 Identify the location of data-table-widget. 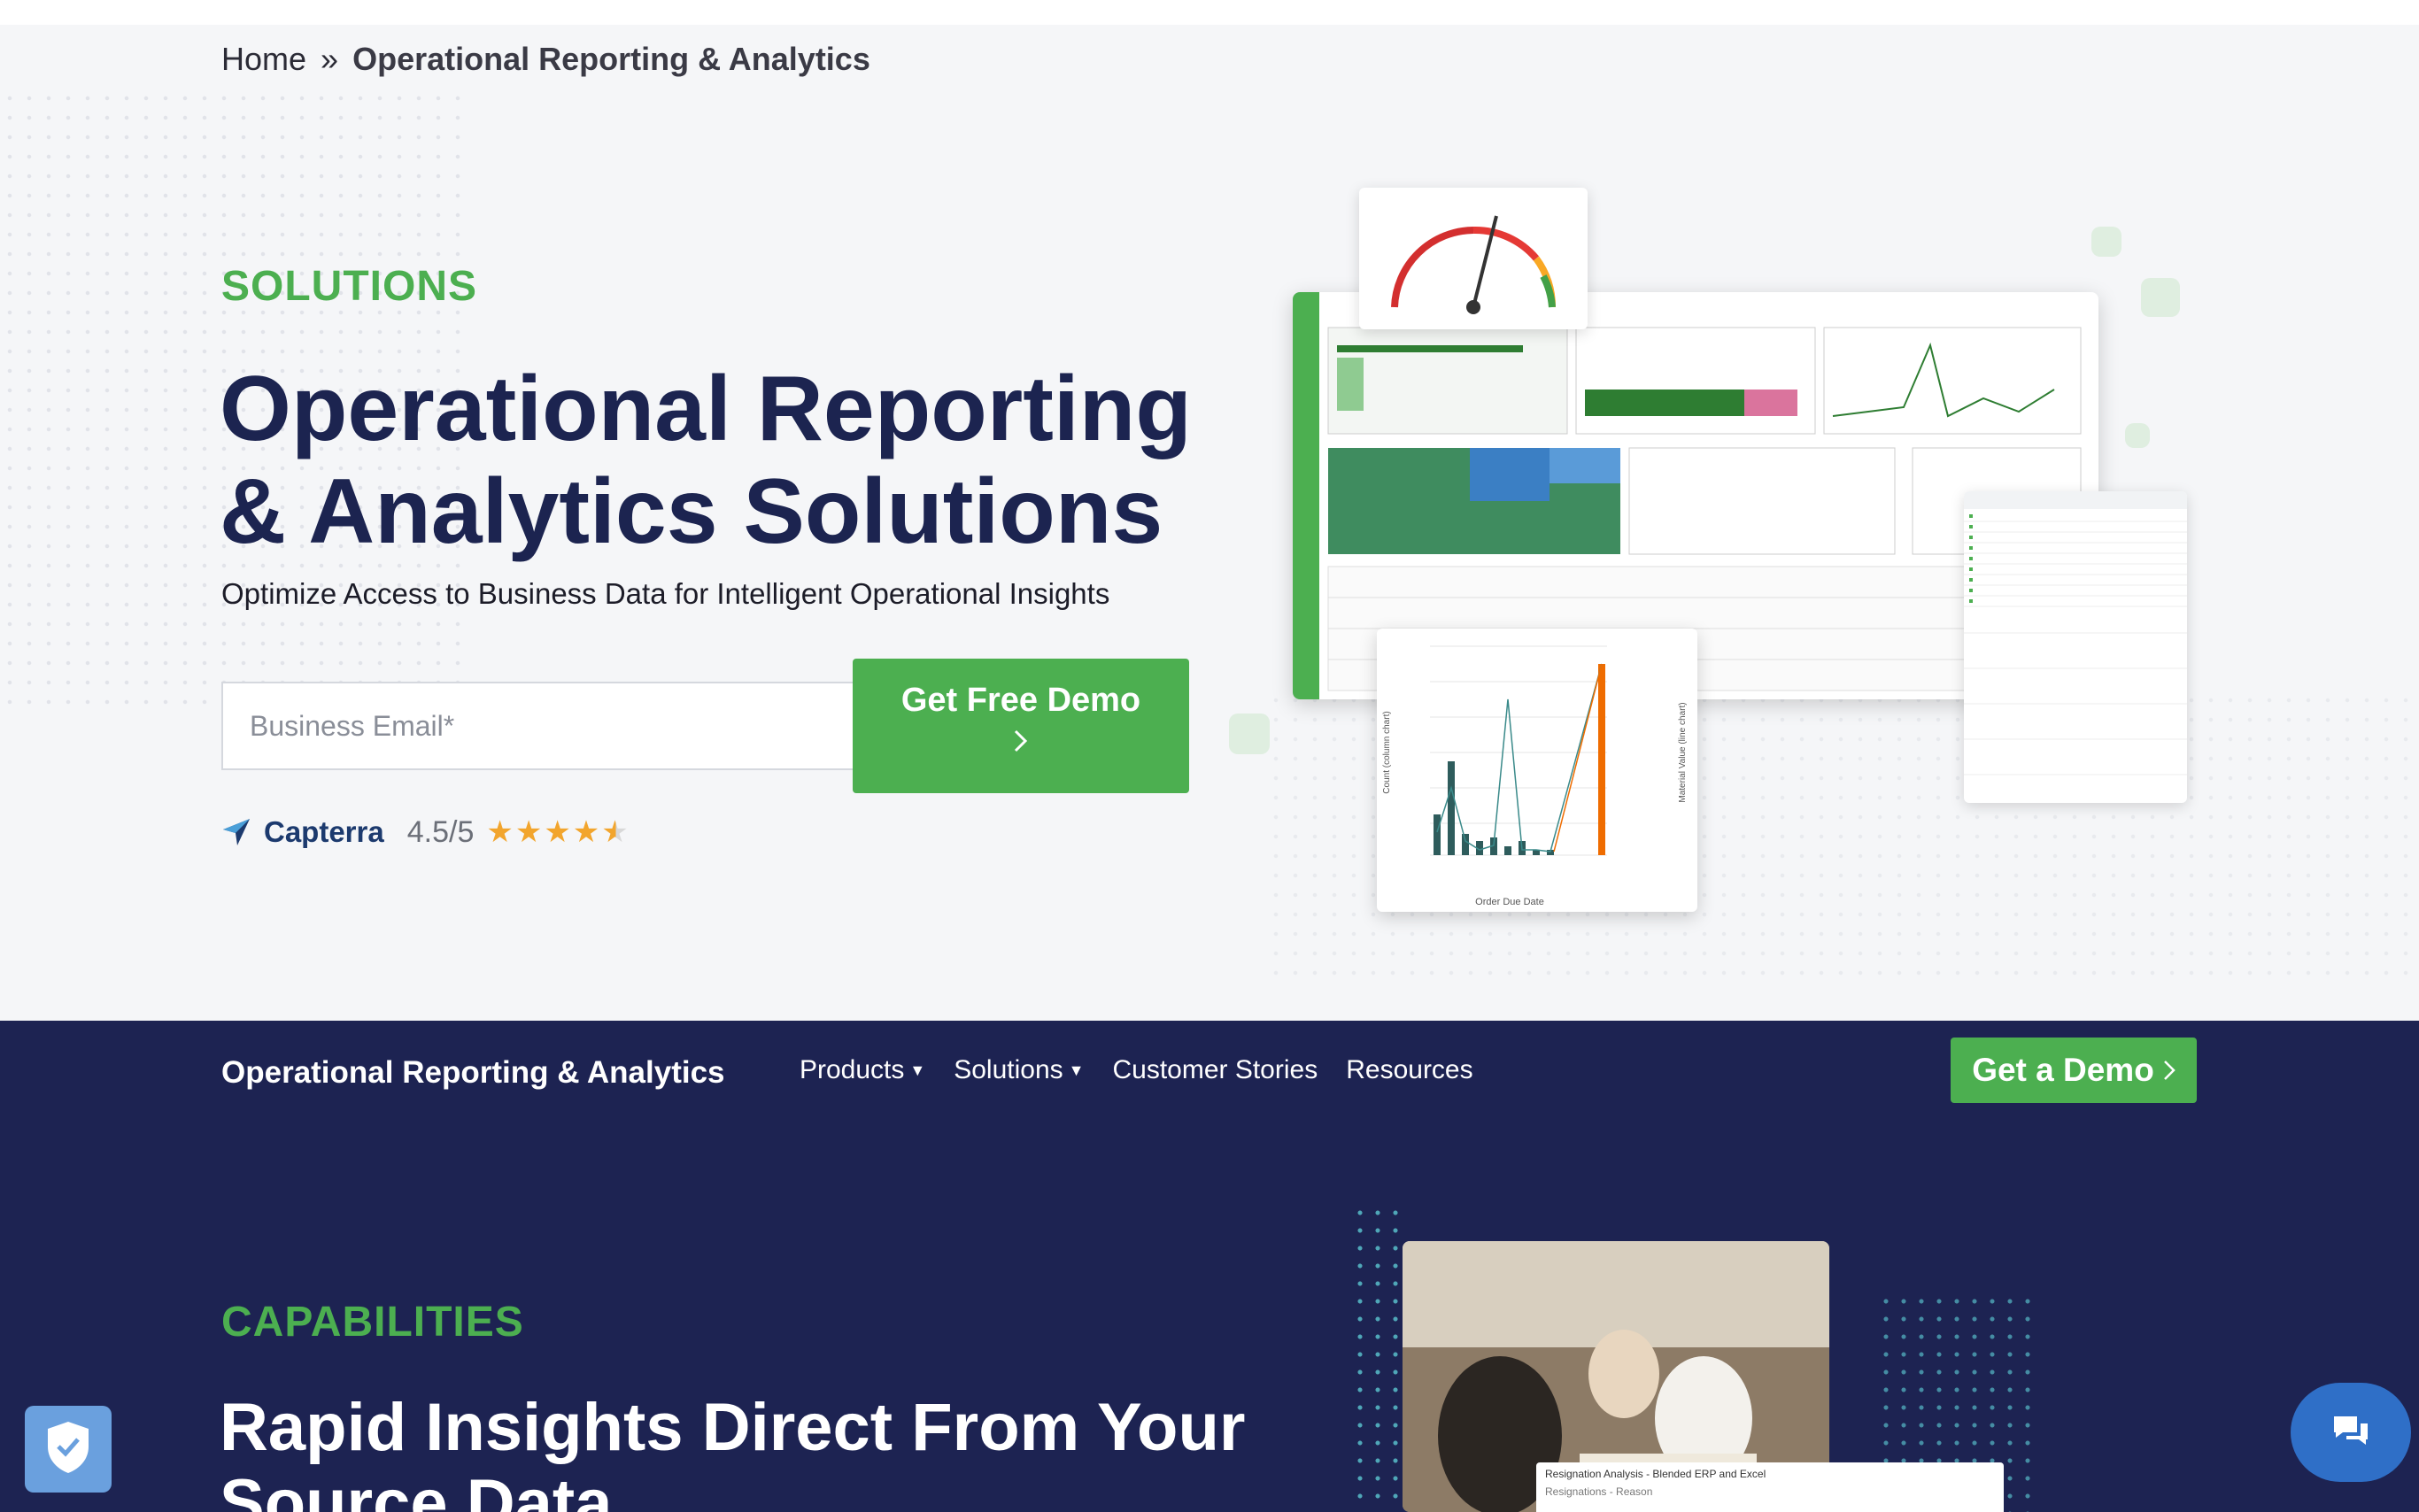
(2075, 647).